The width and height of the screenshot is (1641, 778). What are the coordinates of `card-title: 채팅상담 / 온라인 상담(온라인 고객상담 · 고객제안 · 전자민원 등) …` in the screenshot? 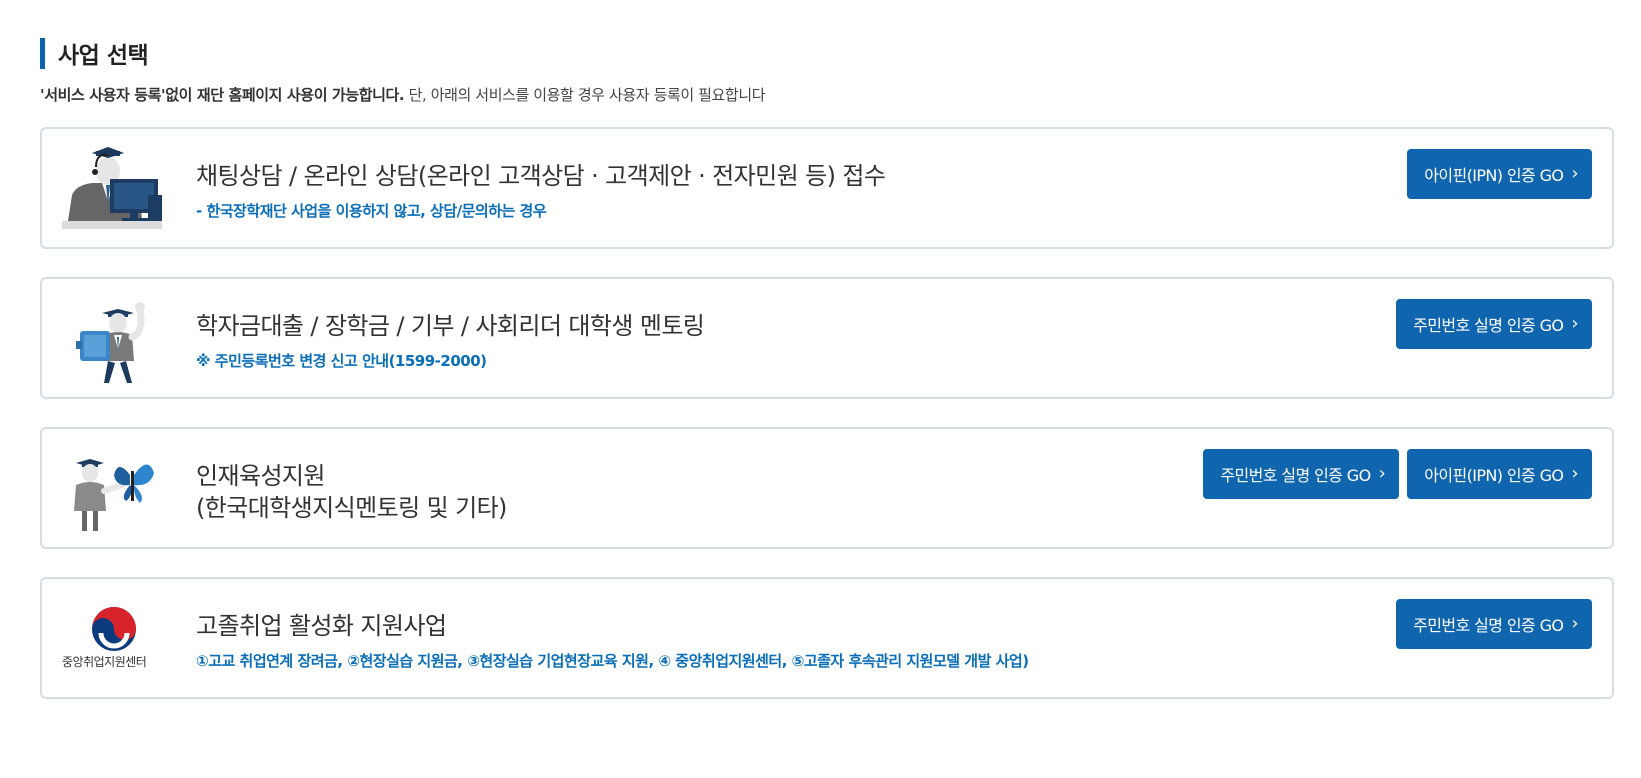 It's located at (541, 176).